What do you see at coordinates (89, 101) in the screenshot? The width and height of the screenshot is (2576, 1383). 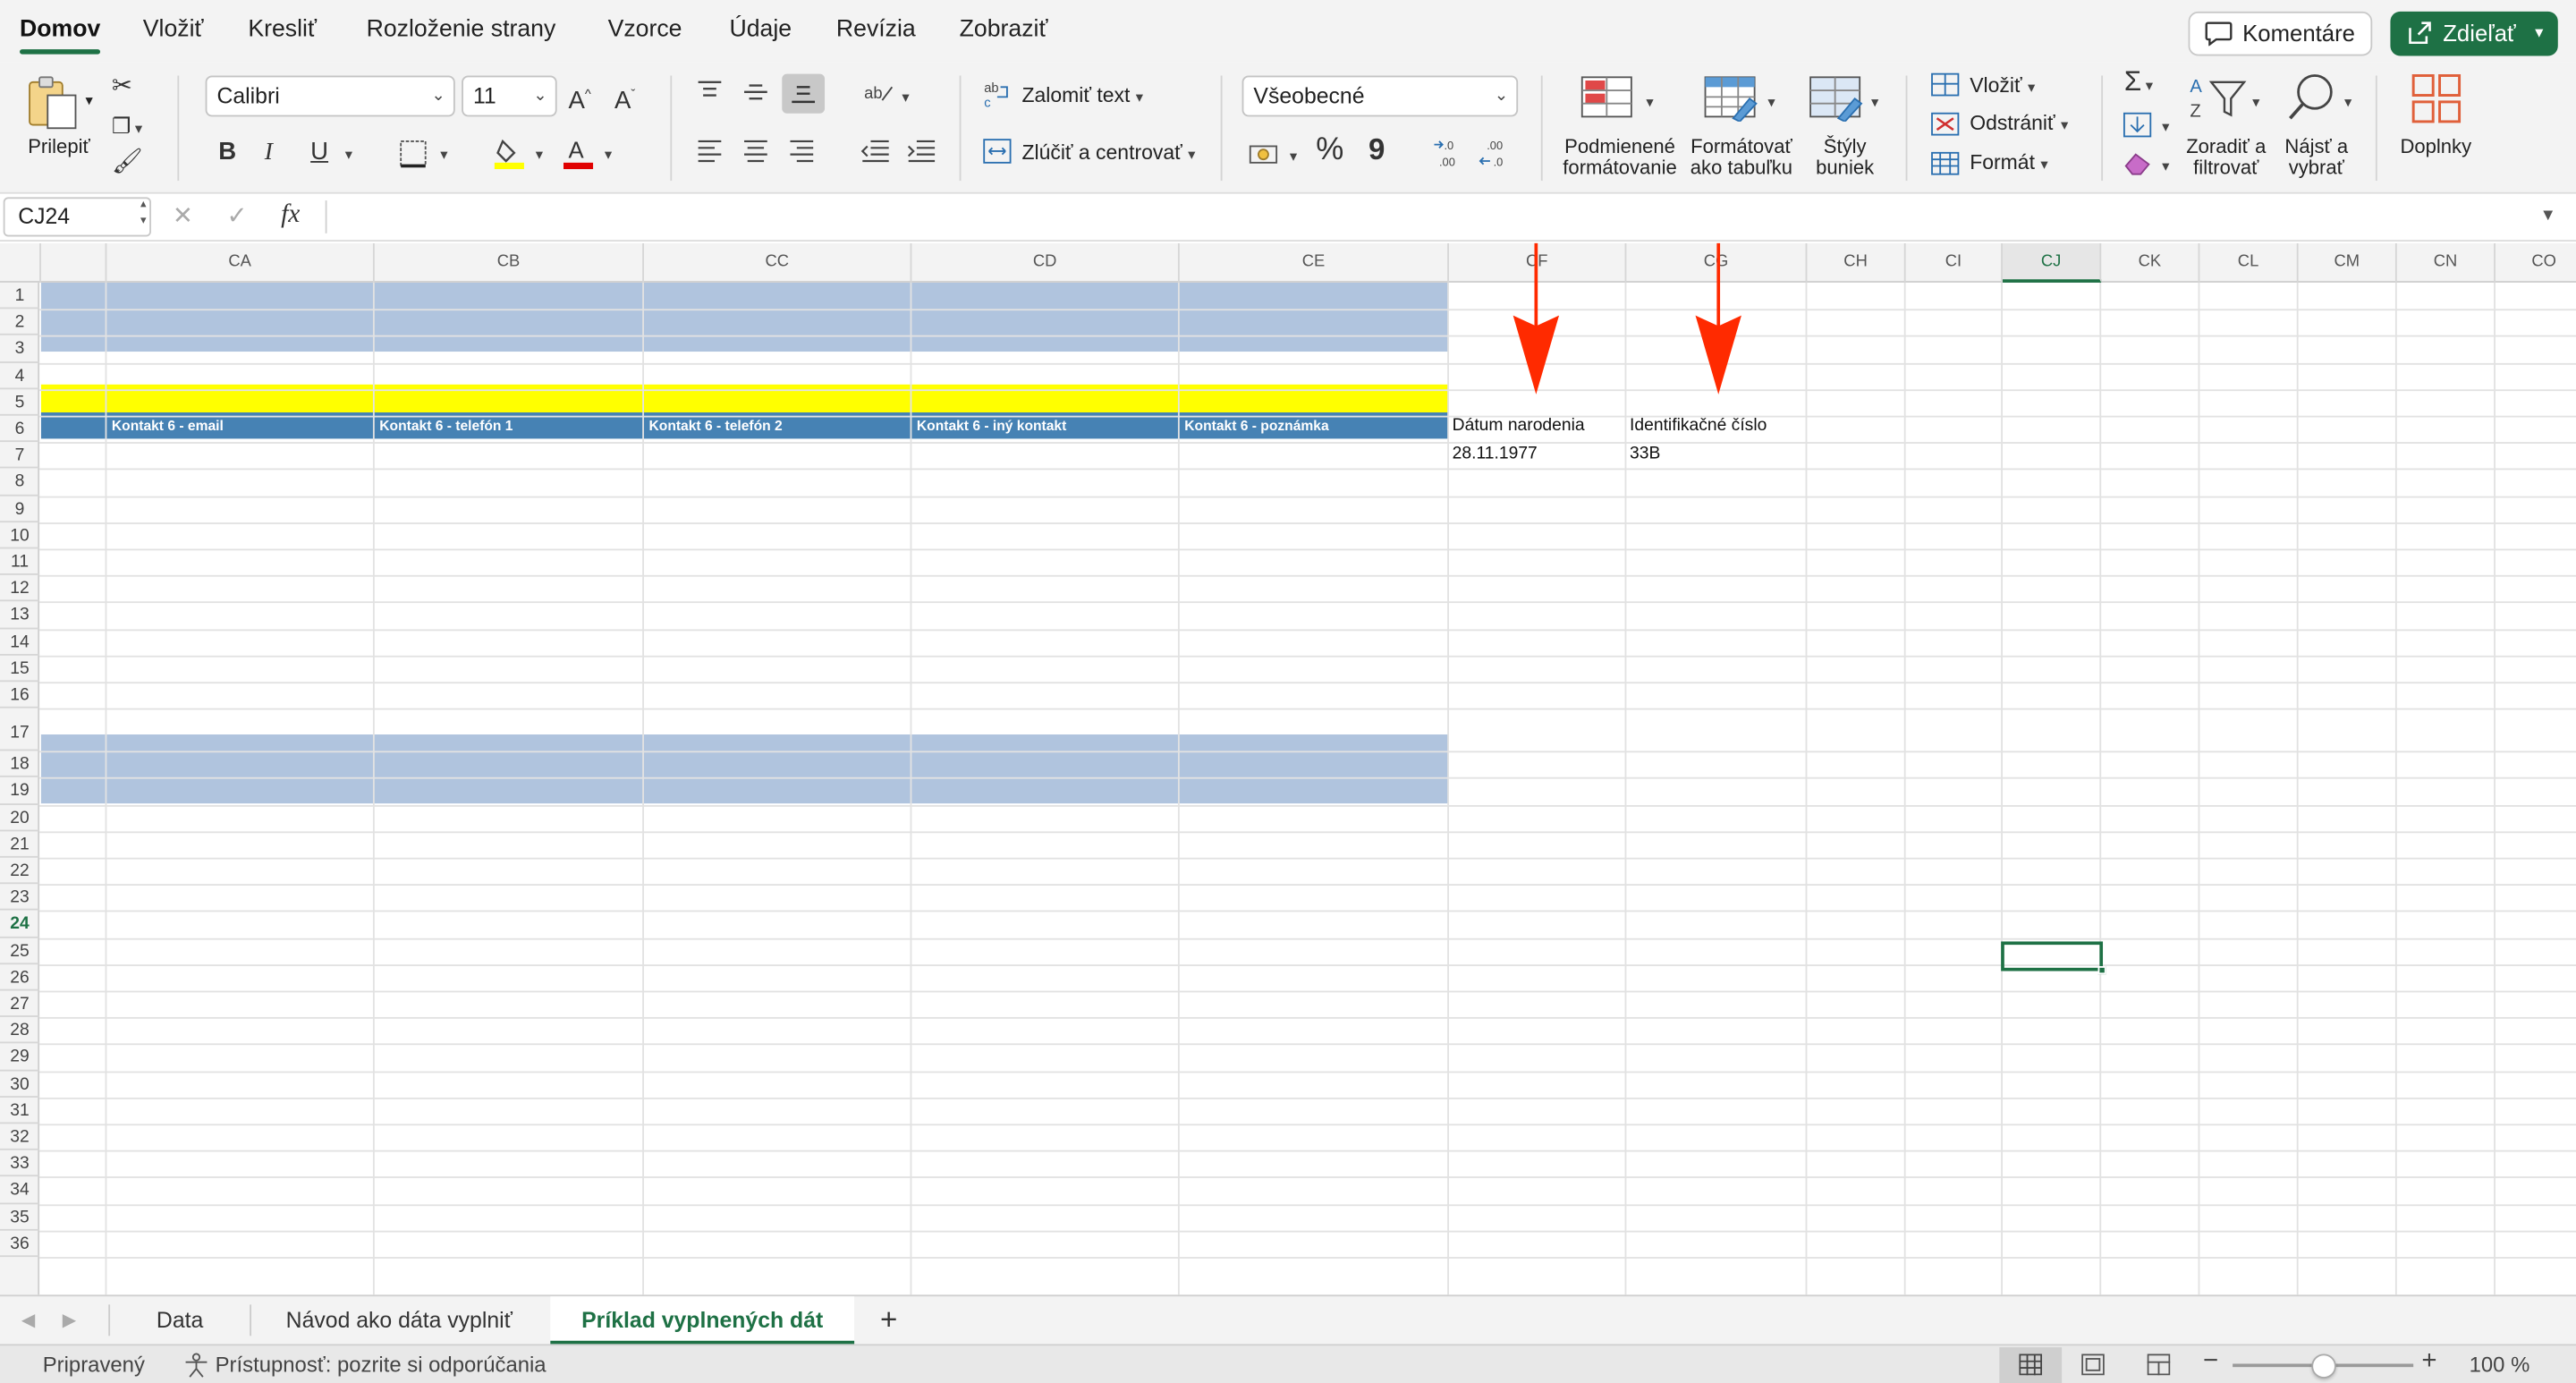 I see `paste-dropdown-icon: ▾` at bounding box center [89, 101].